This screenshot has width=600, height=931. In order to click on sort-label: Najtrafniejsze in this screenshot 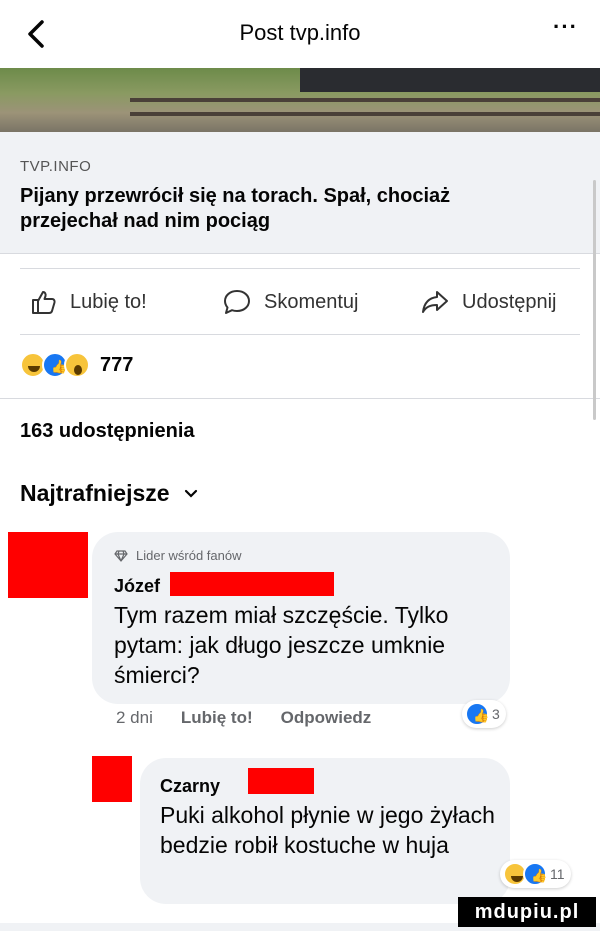, I will do `click(95, 493)`.